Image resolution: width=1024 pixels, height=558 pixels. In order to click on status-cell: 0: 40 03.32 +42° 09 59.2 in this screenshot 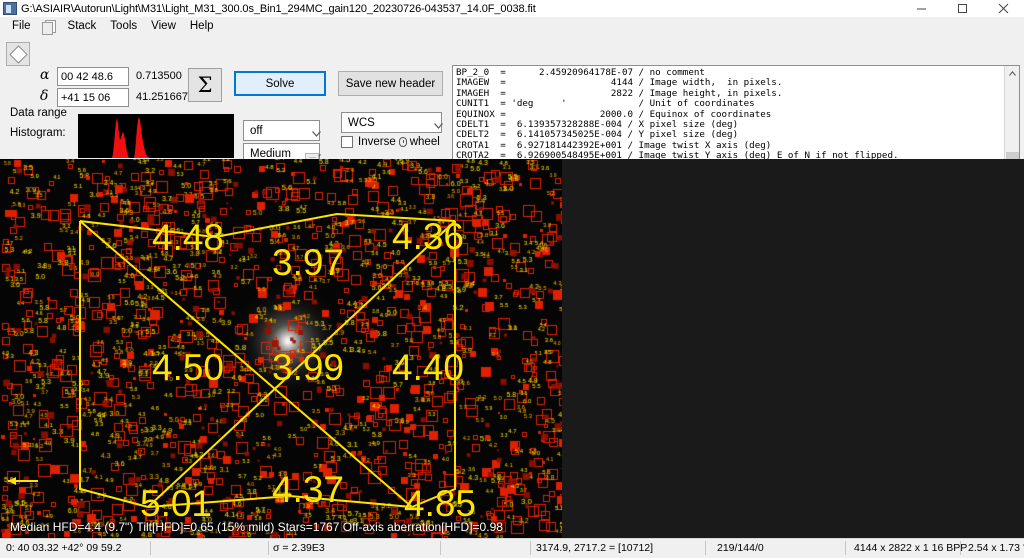, I will do `click(64, 548)`.